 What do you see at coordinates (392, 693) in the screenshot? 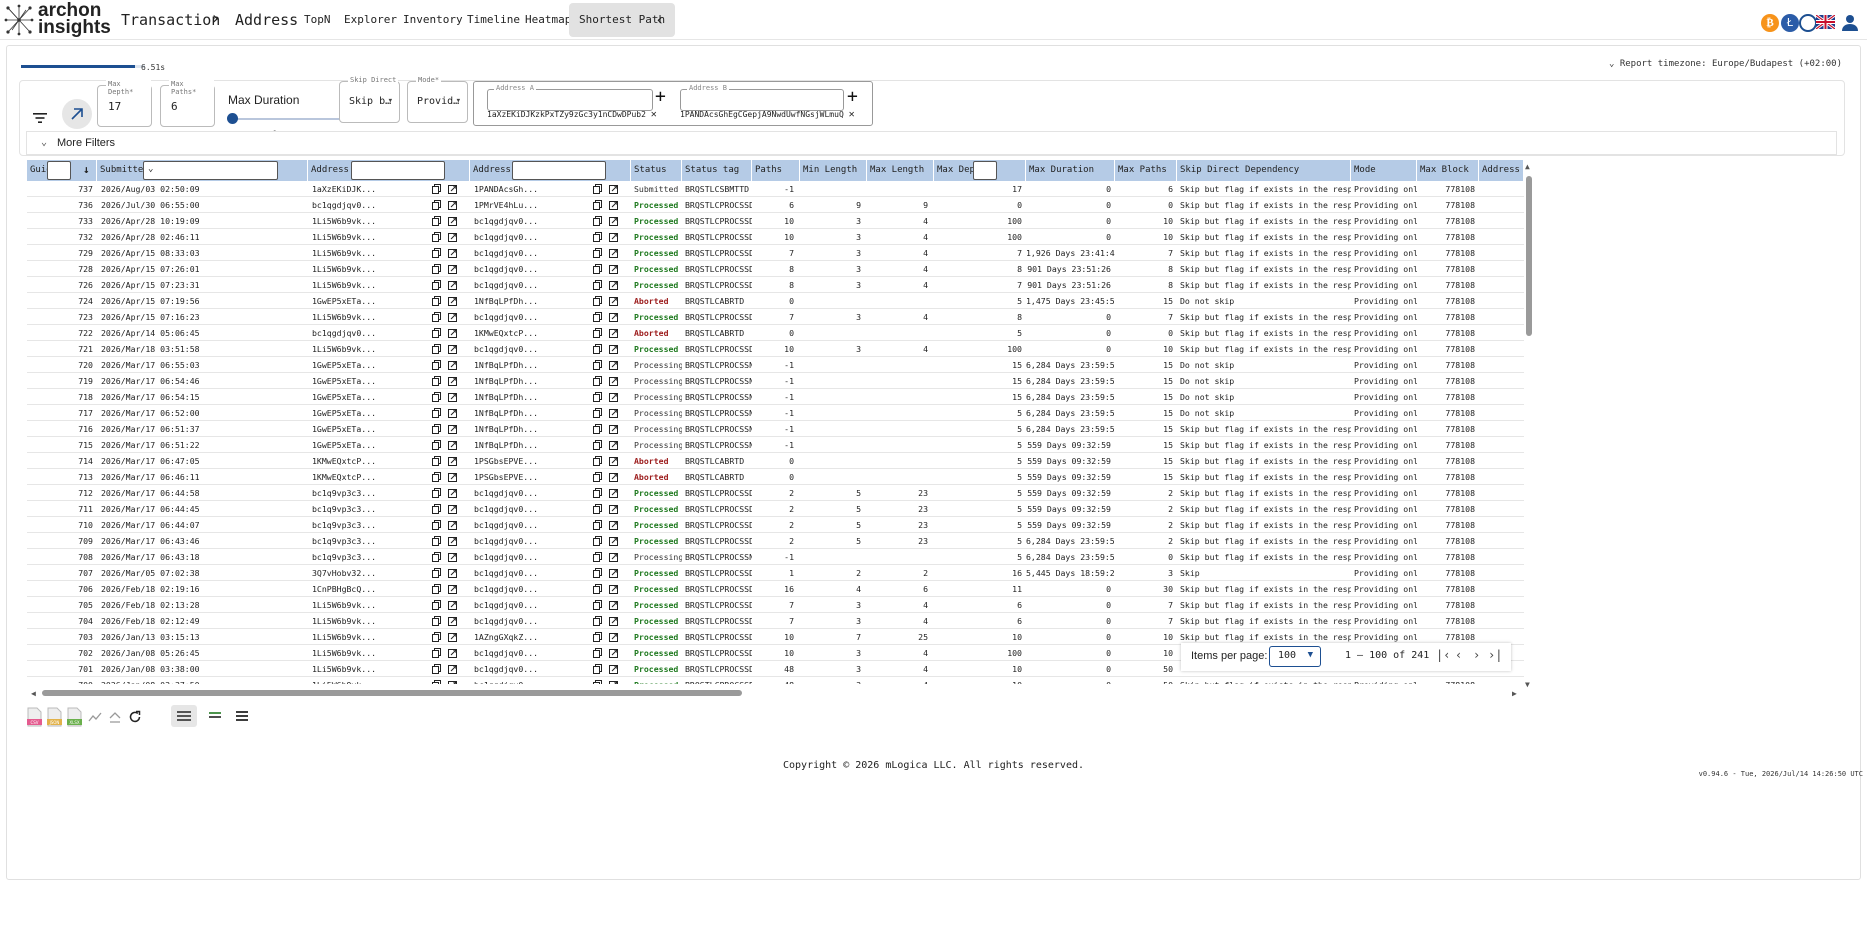
I see `horizontal-scrollbar-thumb` at bounding box center [392, 693].